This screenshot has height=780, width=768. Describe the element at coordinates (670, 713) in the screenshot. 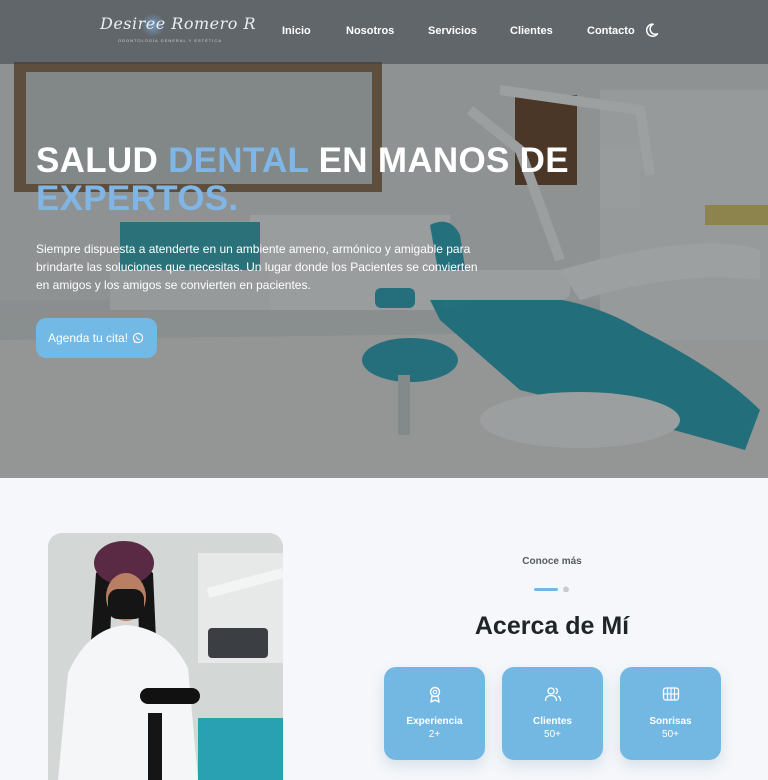

I see `stat-card-sonrisas: Sonrisas 50+` at that location.